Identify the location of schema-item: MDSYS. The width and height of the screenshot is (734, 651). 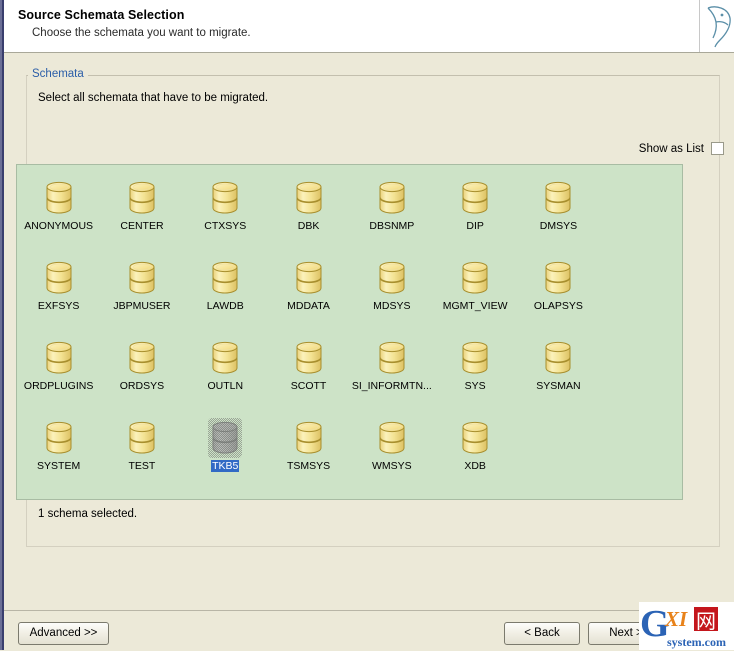
(391, 293).